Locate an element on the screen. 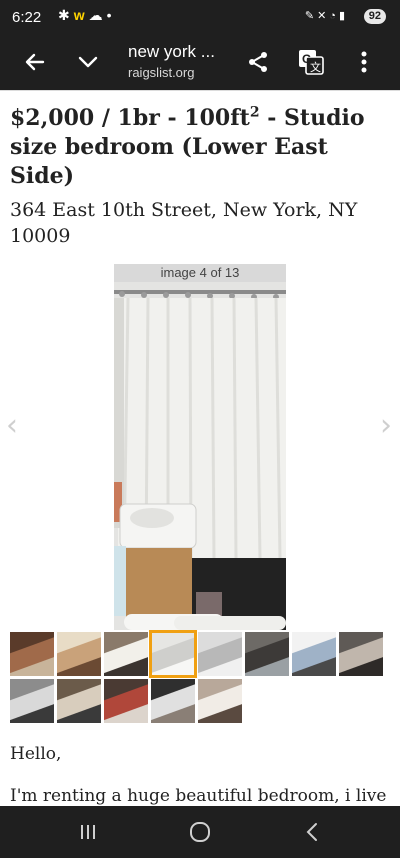 Image resolution: width=400 pixels, height=858 pixels. title-superscript: 2 is located at coordinates (254, 112).